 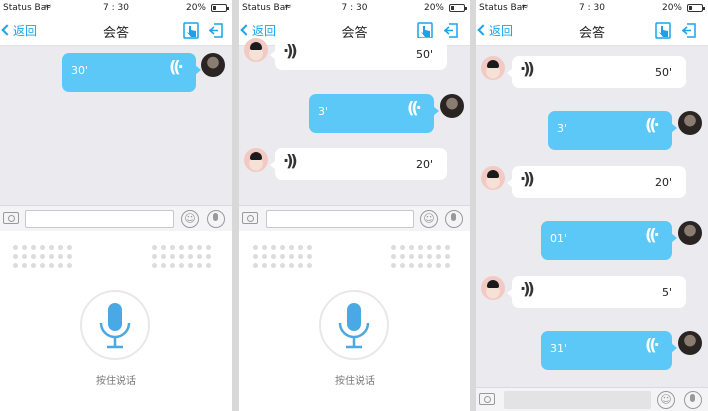 What do you see at coordinates (559, 238) in the screenshot?
I see `message-duration: 01'` at bounding box center [559, 238].